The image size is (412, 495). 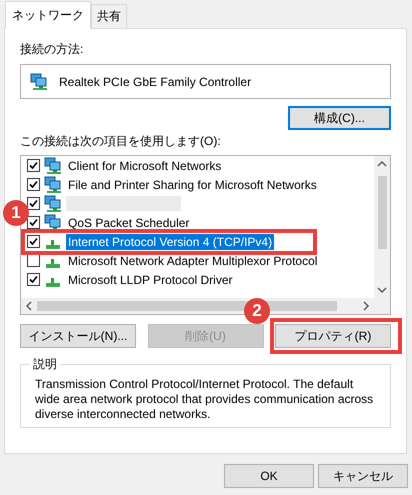 What do you see at coordinates (192, 184) in the screenshot?
I see `list-item: File and Printer Sharing for Microsoft Networks` at bounding box center [192, 184].